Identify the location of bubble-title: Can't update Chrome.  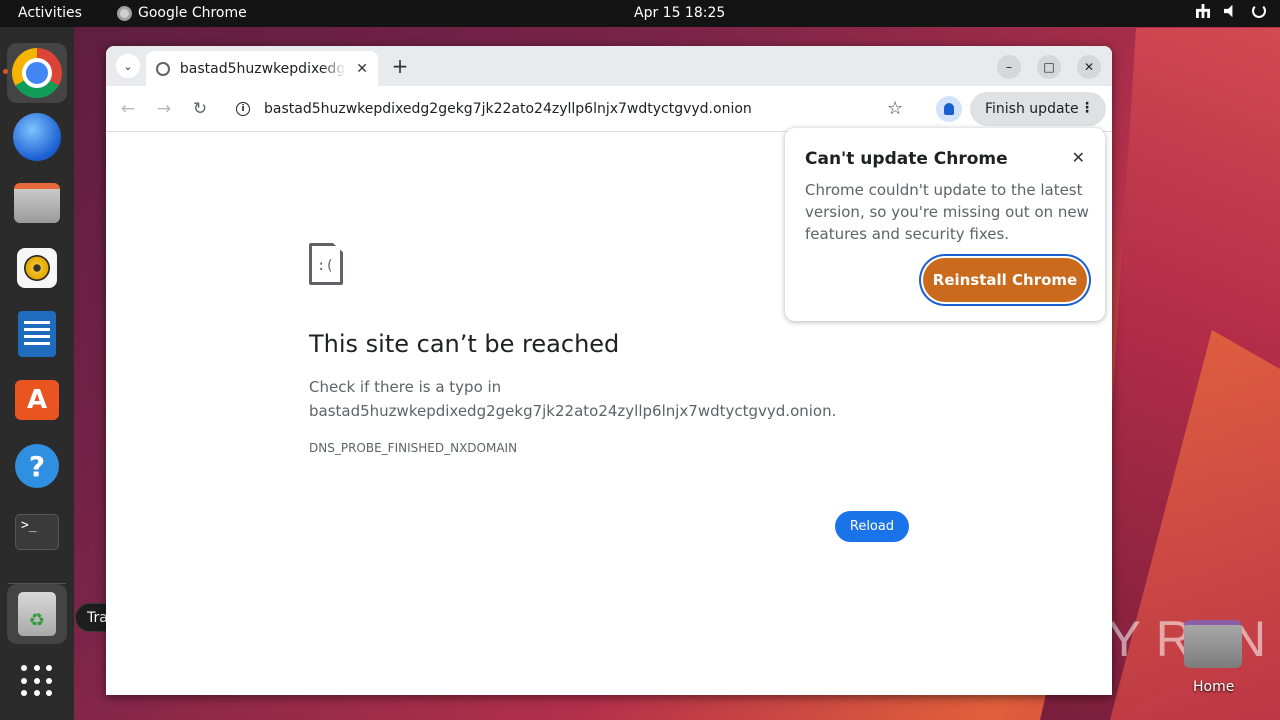
(906, 159).